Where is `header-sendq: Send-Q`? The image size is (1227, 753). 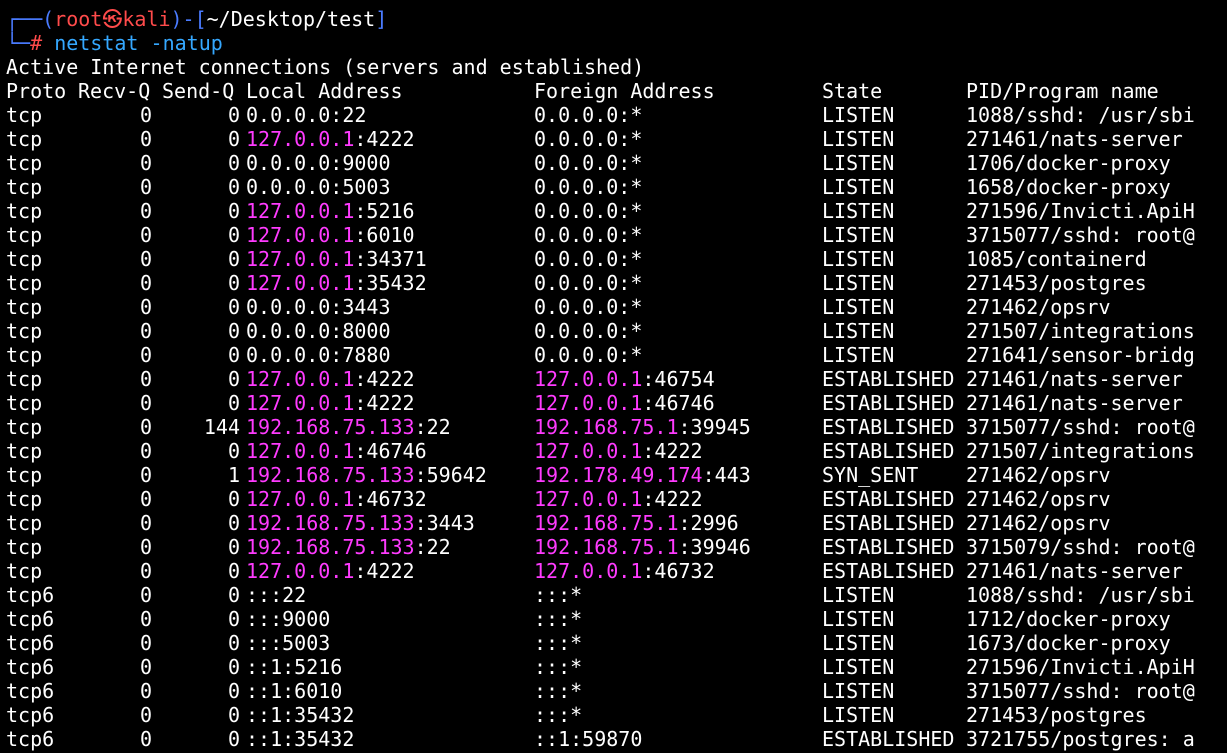 header-sendq: Send-Q is located at coordinates (198, 91).